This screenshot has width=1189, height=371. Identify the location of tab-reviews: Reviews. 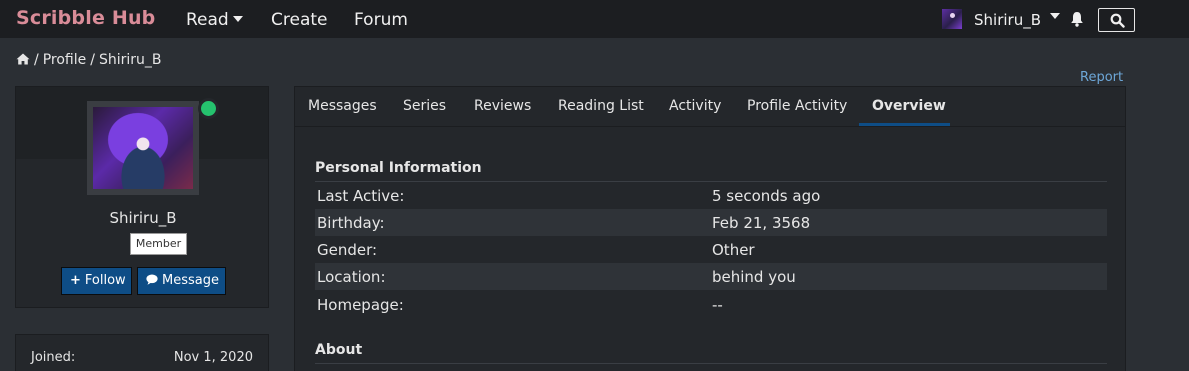
(502, 106).